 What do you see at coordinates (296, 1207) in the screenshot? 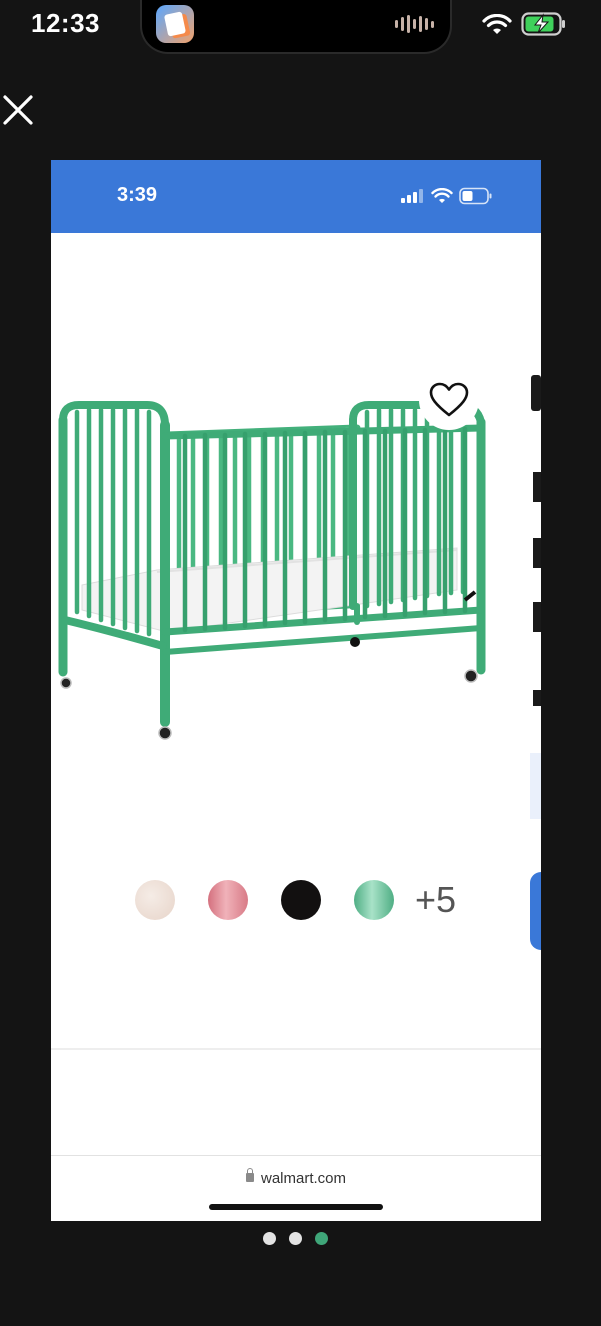
I see `home-indicator` at bounding box center [296, 1207].